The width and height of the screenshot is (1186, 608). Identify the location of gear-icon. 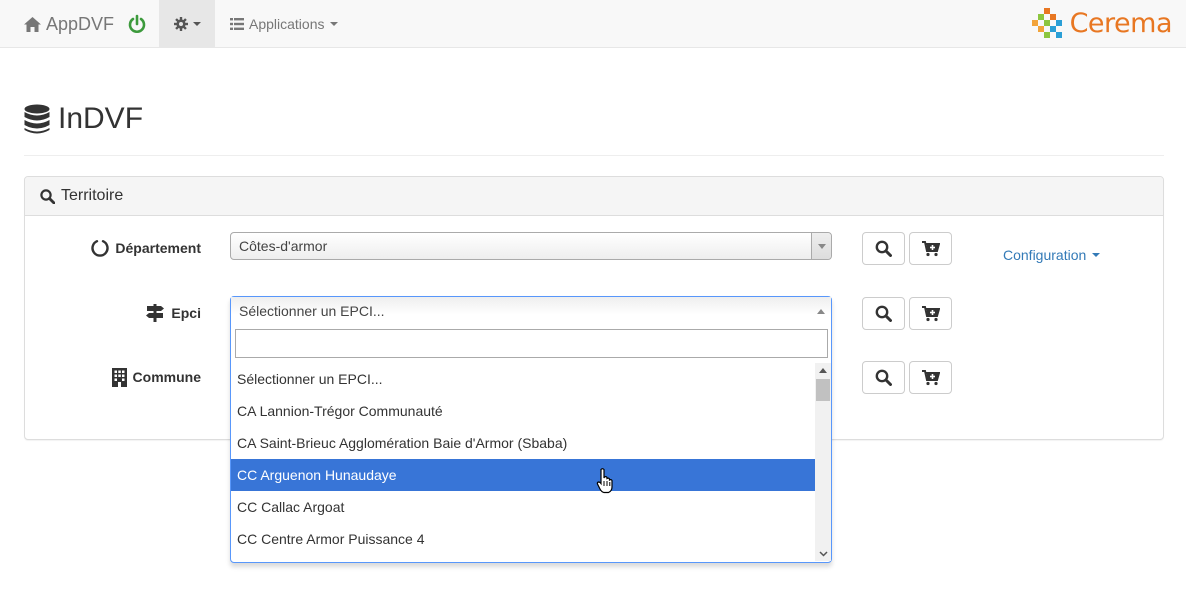
(180, 24).